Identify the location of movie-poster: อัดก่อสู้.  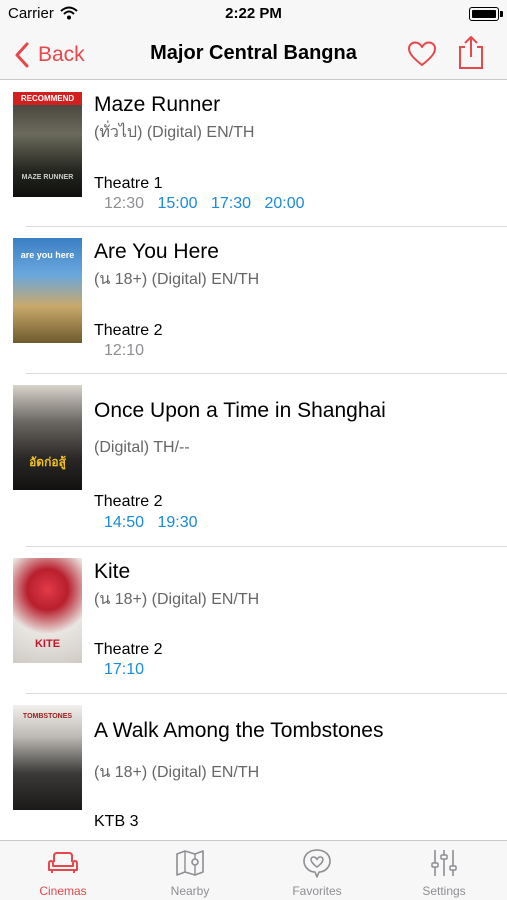
(47, 437).